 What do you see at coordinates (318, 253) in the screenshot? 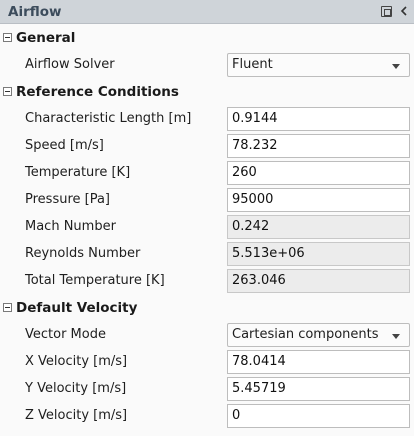
I see `reynolds-number-readonly: 5.513e+06` at bounding box center [318, 253].